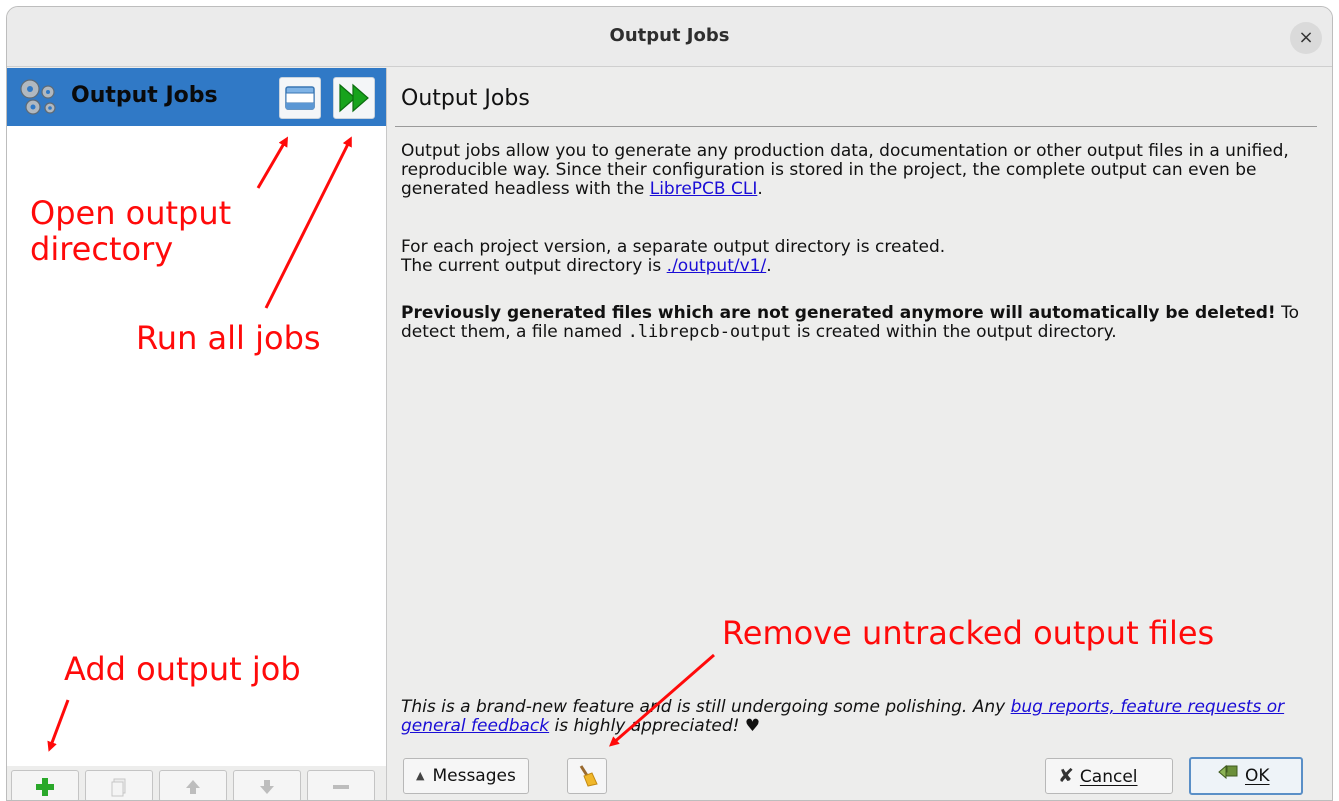 This screenshot has width=1339, height=801. Describe the element at coordinates (1066, 776) in the screenshot. I see `cancel-icon: ✘` at that location.